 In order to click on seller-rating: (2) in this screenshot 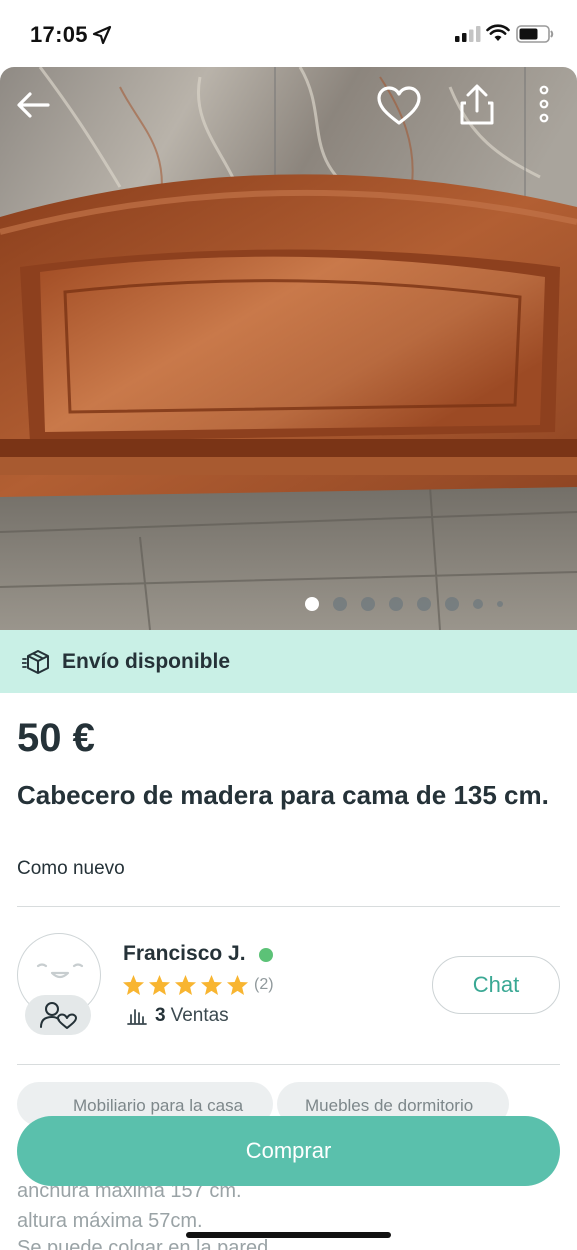, I will do `click(198, 985)`.